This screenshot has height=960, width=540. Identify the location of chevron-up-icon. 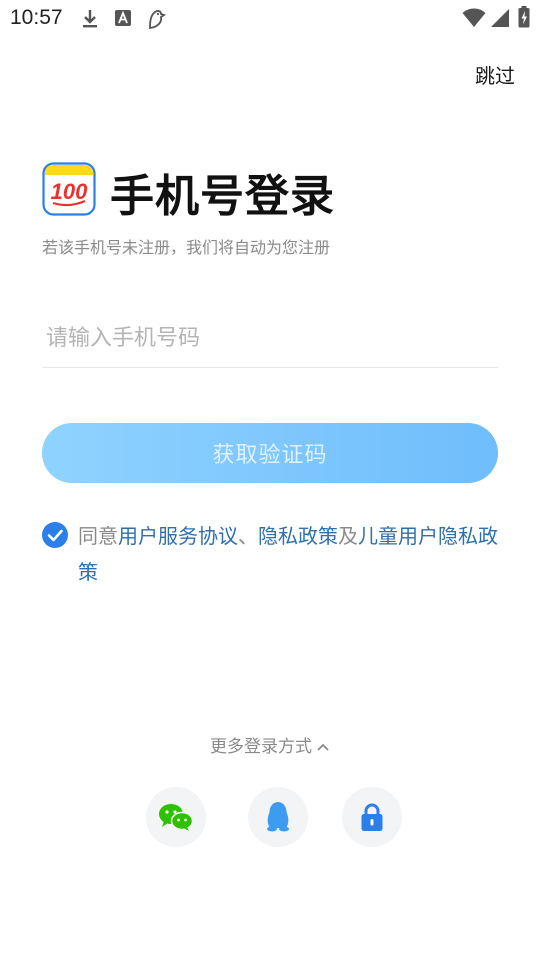
(323, 747).